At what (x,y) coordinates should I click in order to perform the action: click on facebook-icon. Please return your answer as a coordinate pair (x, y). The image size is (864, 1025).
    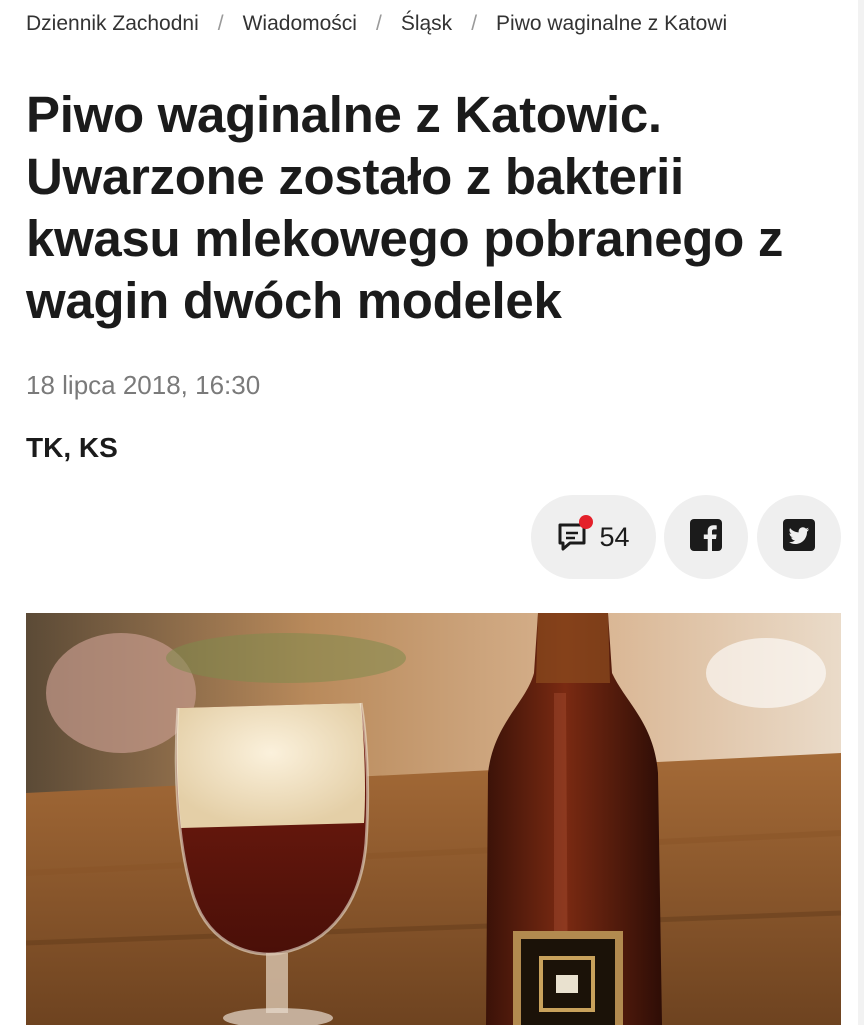
    Looking at the image, I should click on (706, 537).